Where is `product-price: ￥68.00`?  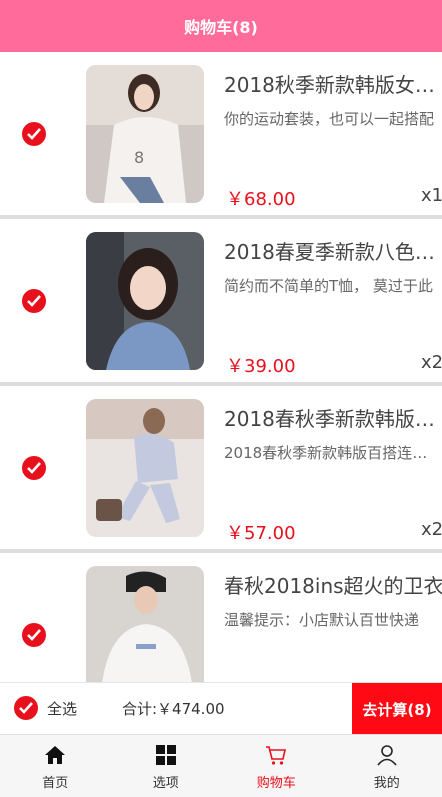 product-price: ￥68.00 is located at coordinates (261, 199).